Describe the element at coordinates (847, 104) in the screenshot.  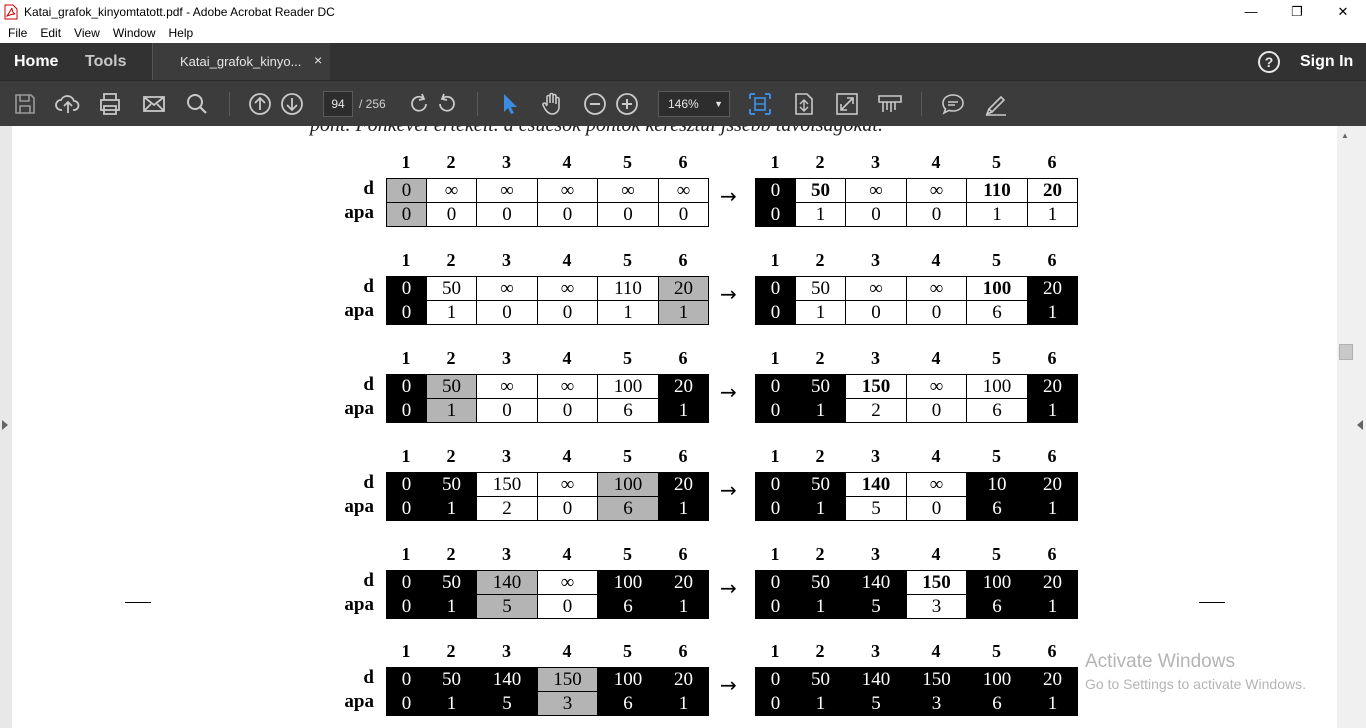
I see `full-screen-icon` at that location.